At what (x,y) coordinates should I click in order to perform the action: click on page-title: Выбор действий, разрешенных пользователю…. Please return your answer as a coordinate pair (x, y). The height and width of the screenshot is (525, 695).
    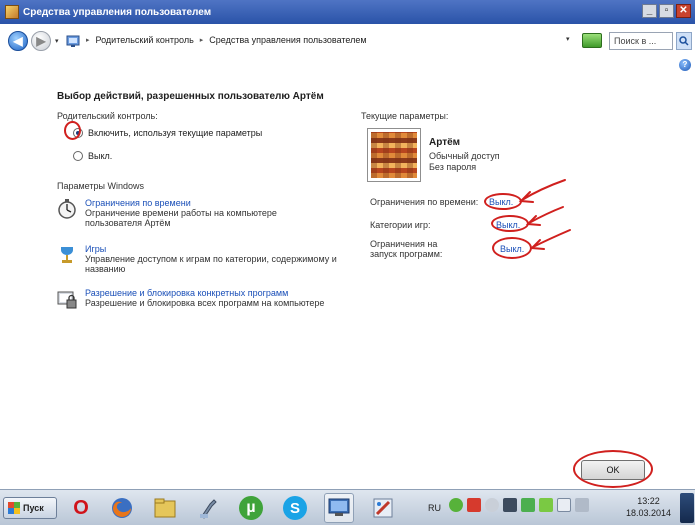
    Looking at the image, I should click on (190, 96).